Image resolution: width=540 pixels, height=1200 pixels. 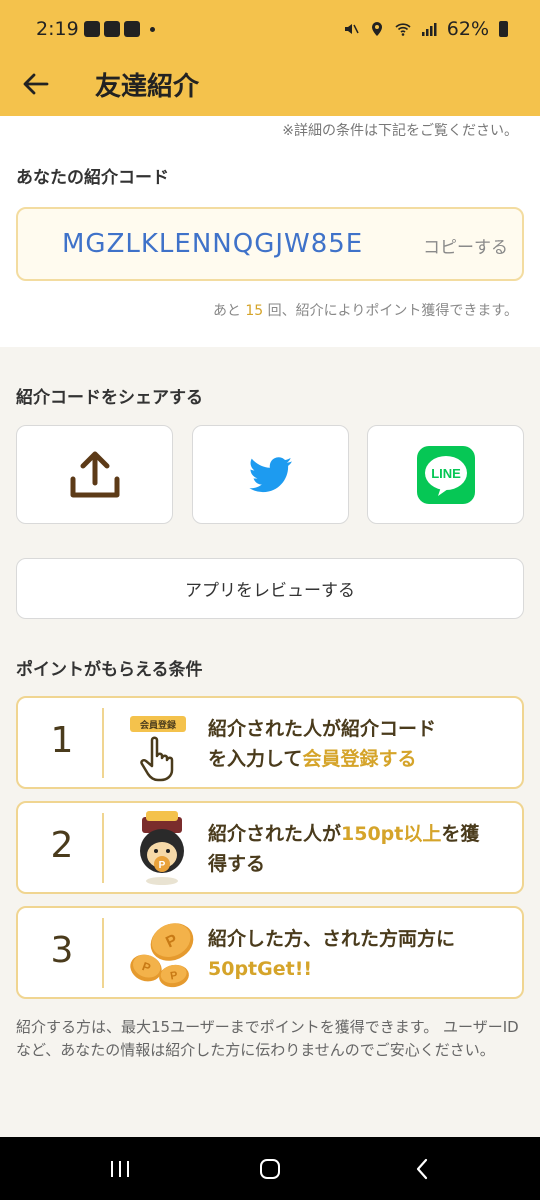 I want to click on back-button, so click(x=36, y=84).